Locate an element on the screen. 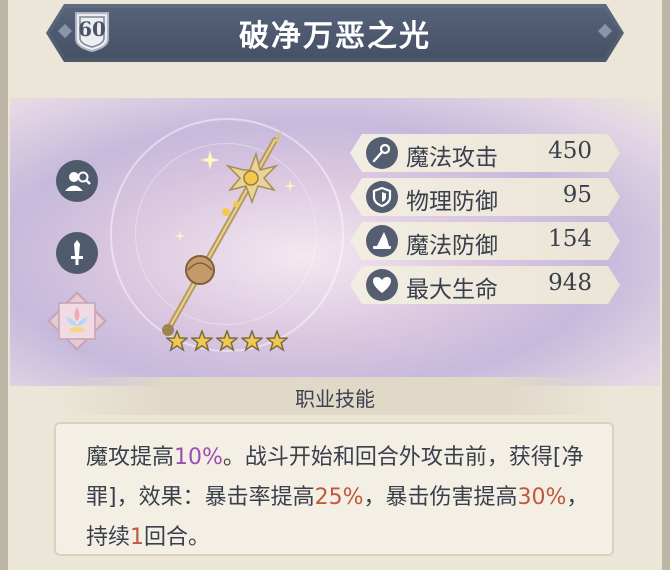  inspect-character-icon is located at coordinates (78, 181).